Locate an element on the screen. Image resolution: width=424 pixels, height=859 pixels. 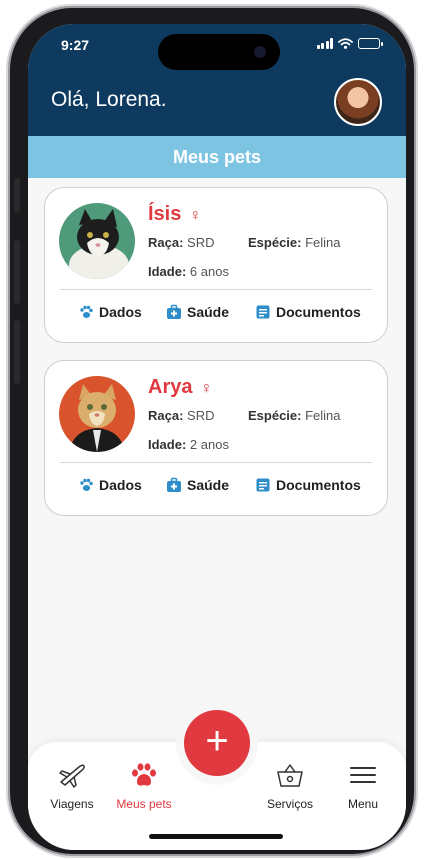
user-avatar is located at coordinates (358, 102).